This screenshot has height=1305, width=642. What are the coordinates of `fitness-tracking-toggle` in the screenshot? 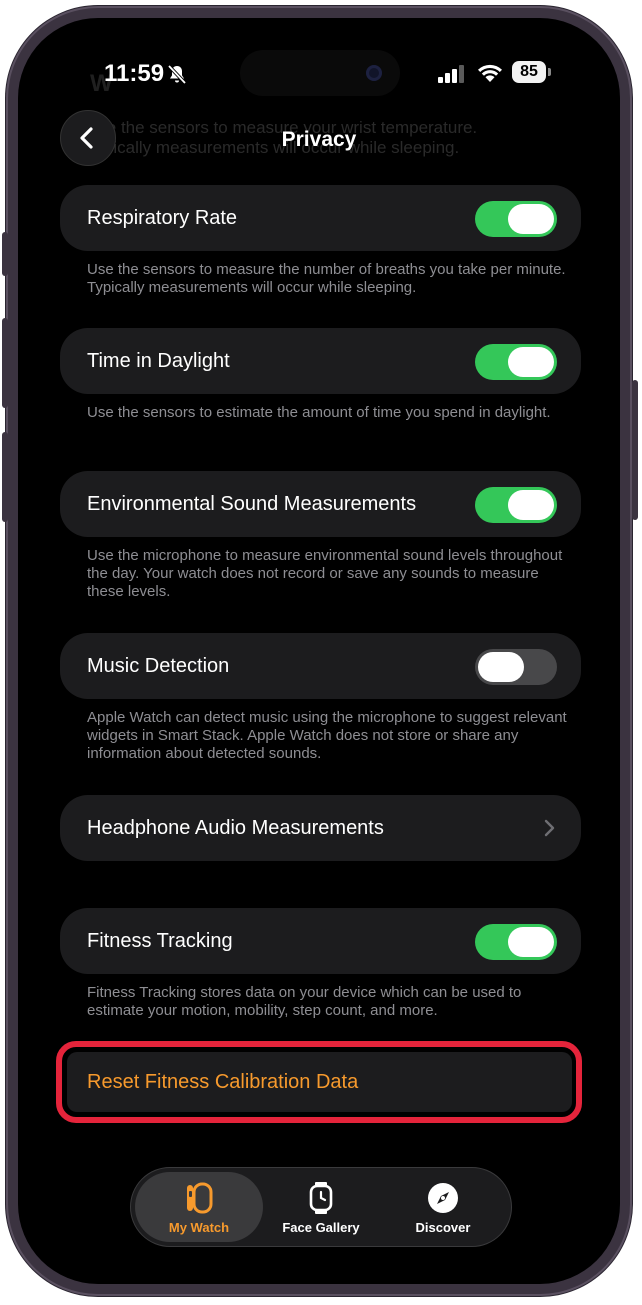 It's located at (516, 942).